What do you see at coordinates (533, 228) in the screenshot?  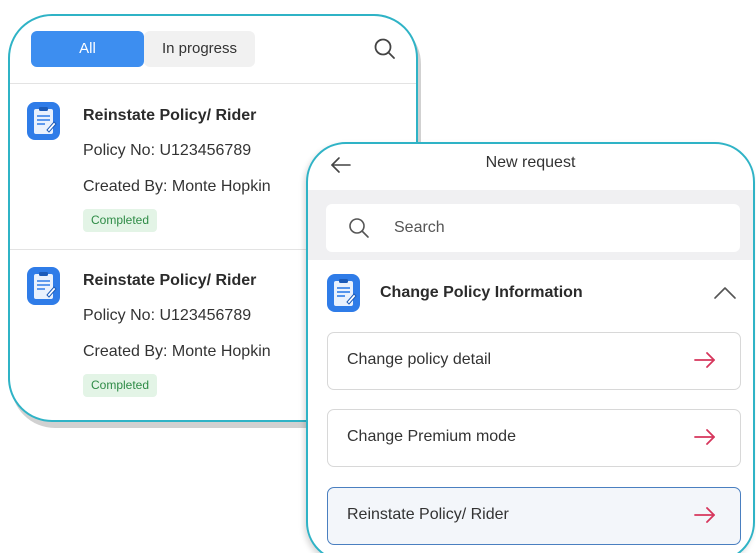 I see `search-input: Search` at bounding box center [533, 228].